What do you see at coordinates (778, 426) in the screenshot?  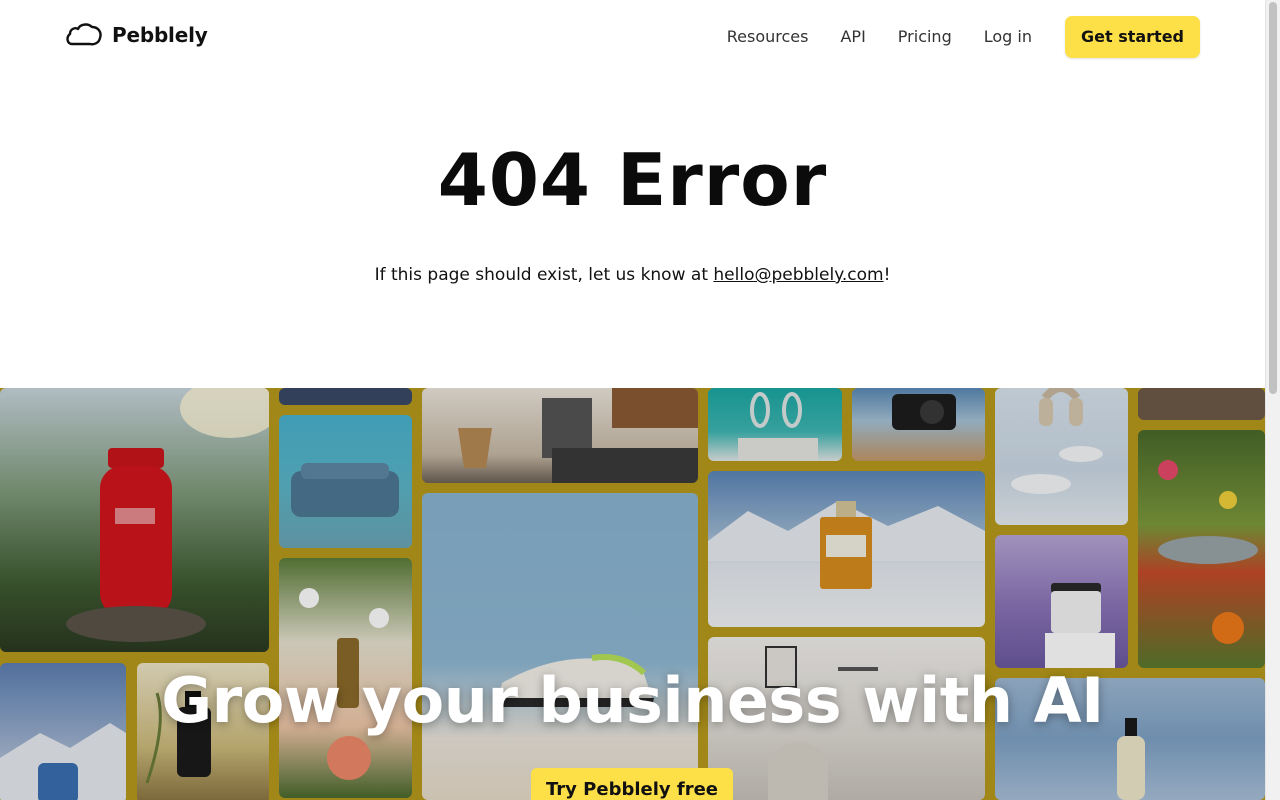 I see `earrings-graphic` at bounding box center [778, 426].